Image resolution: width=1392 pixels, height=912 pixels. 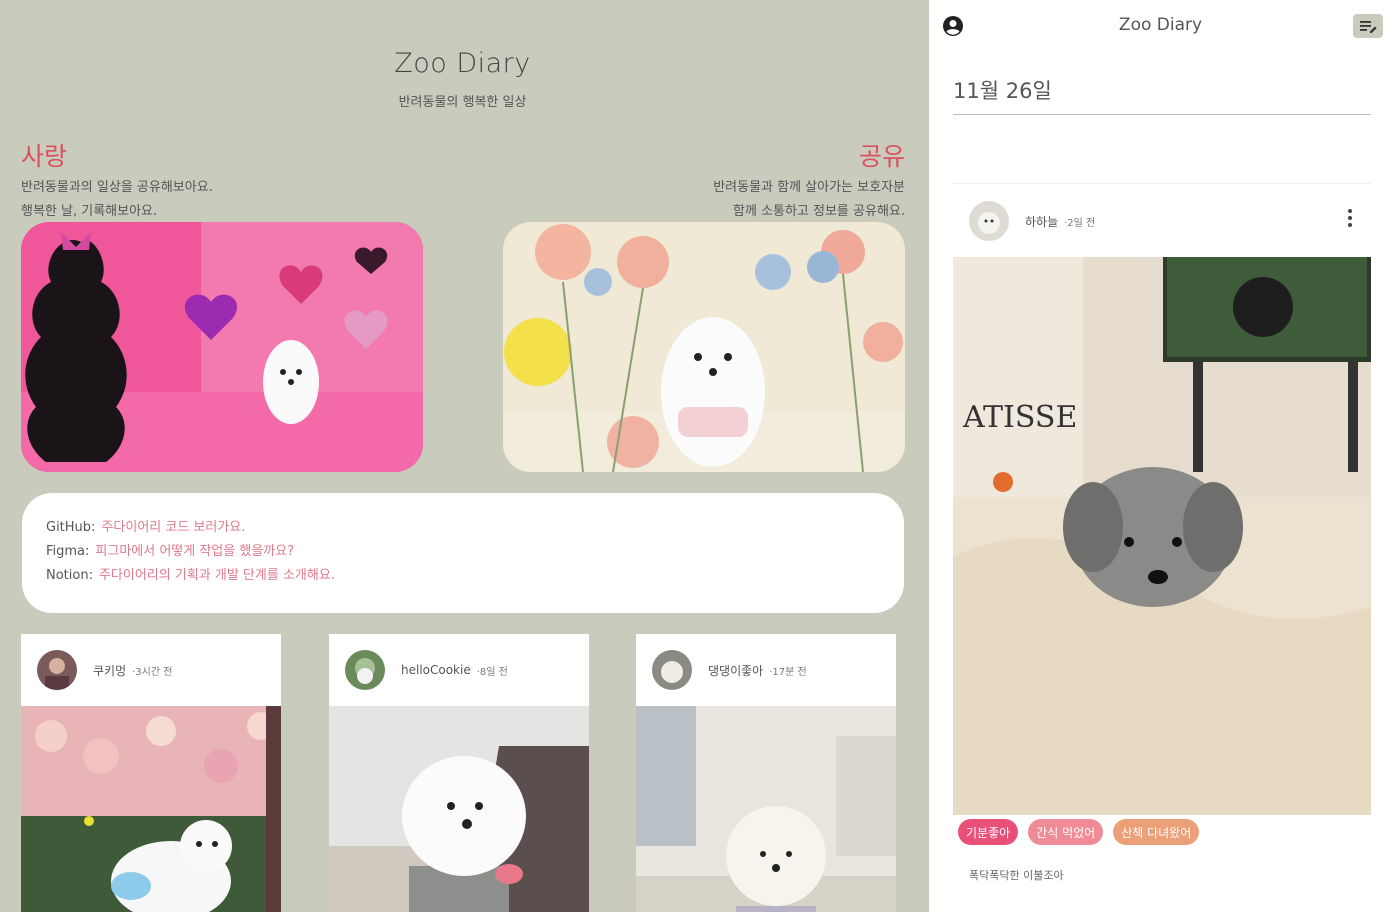 I want to click on post-time: ·17분 전, so click(x=788, y=672).